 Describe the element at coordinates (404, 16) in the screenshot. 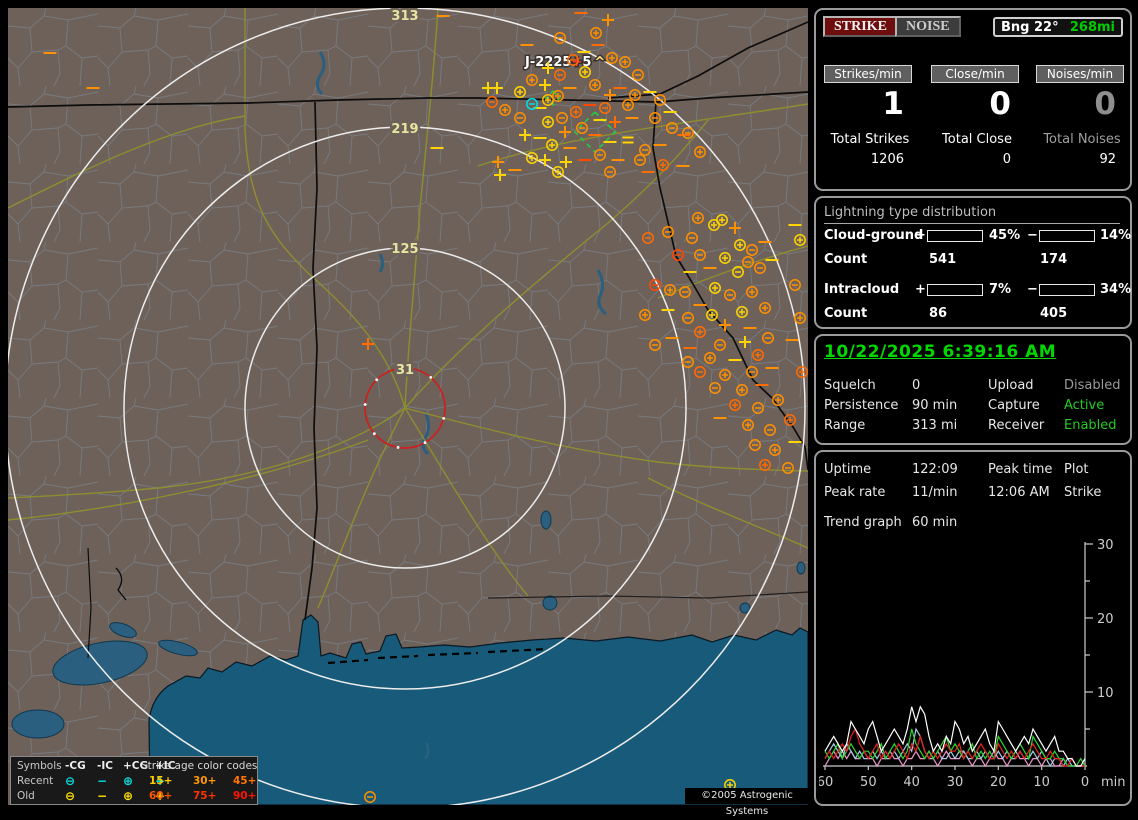

I see `svg-text: 313` at that location.